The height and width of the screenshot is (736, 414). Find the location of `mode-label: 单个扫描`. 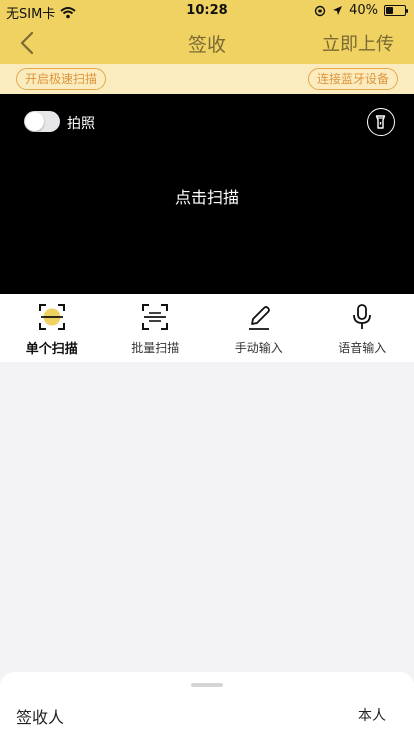

mode-label: 单个扫描 is located at coordinates (51, 349).